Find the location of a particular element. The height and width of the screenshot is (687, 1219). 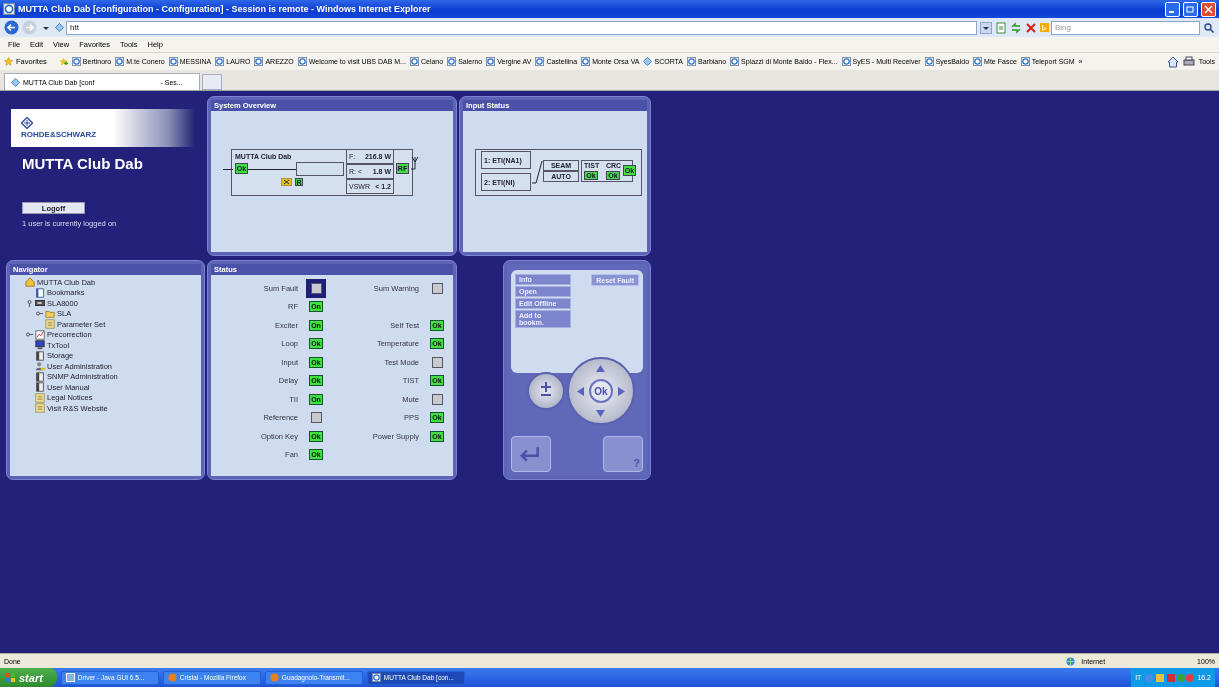

ok-button: Ok is located at coordinates (601, 391).